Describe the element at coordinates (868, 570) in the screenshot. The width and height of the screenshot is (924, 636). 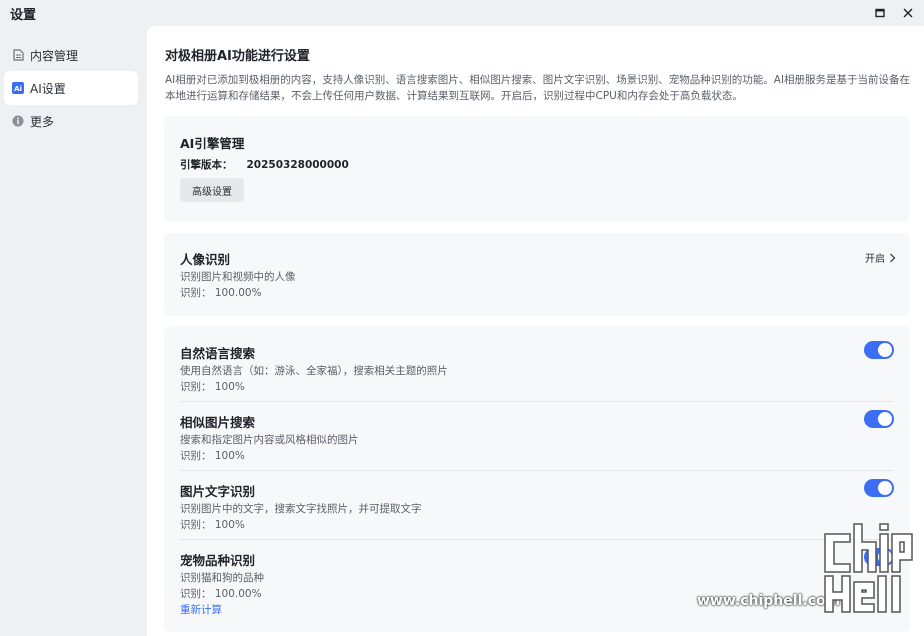
I see `watermark-logo` at that location.